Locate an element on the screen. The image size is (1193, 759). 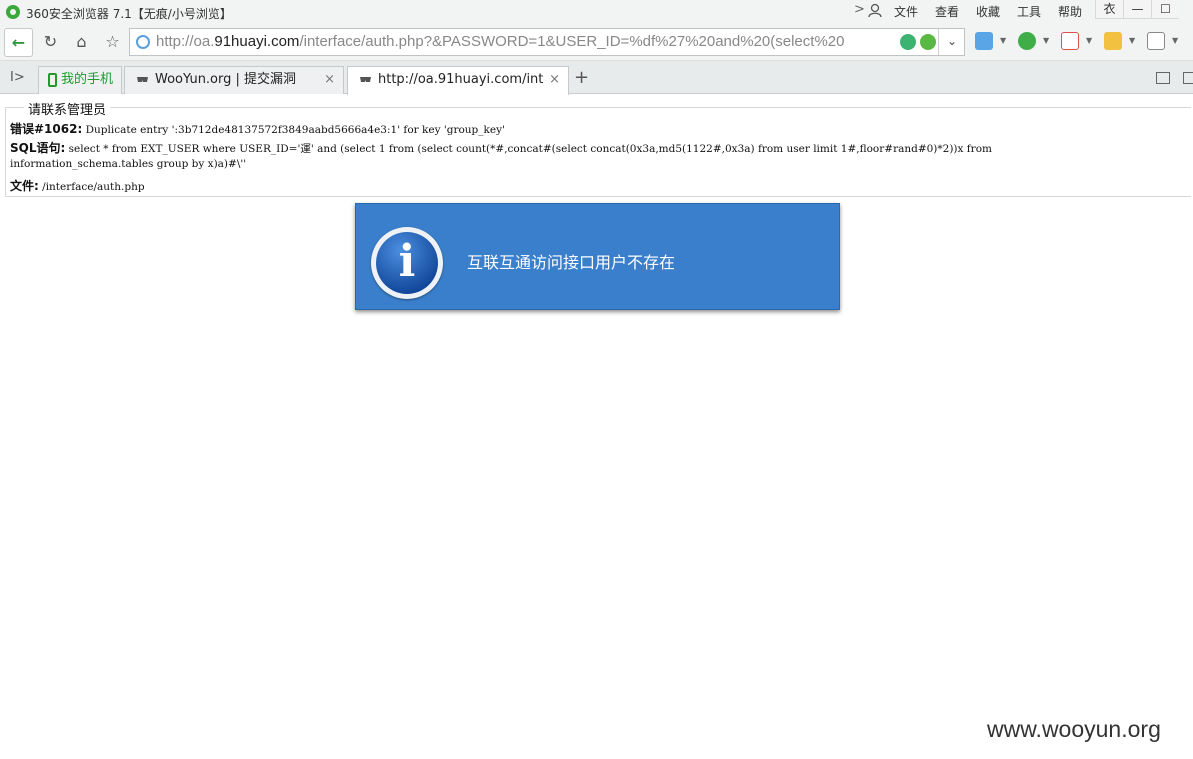
tab-label: WooYun.org | 提交漏洞 is located at coordinates (226, 79).